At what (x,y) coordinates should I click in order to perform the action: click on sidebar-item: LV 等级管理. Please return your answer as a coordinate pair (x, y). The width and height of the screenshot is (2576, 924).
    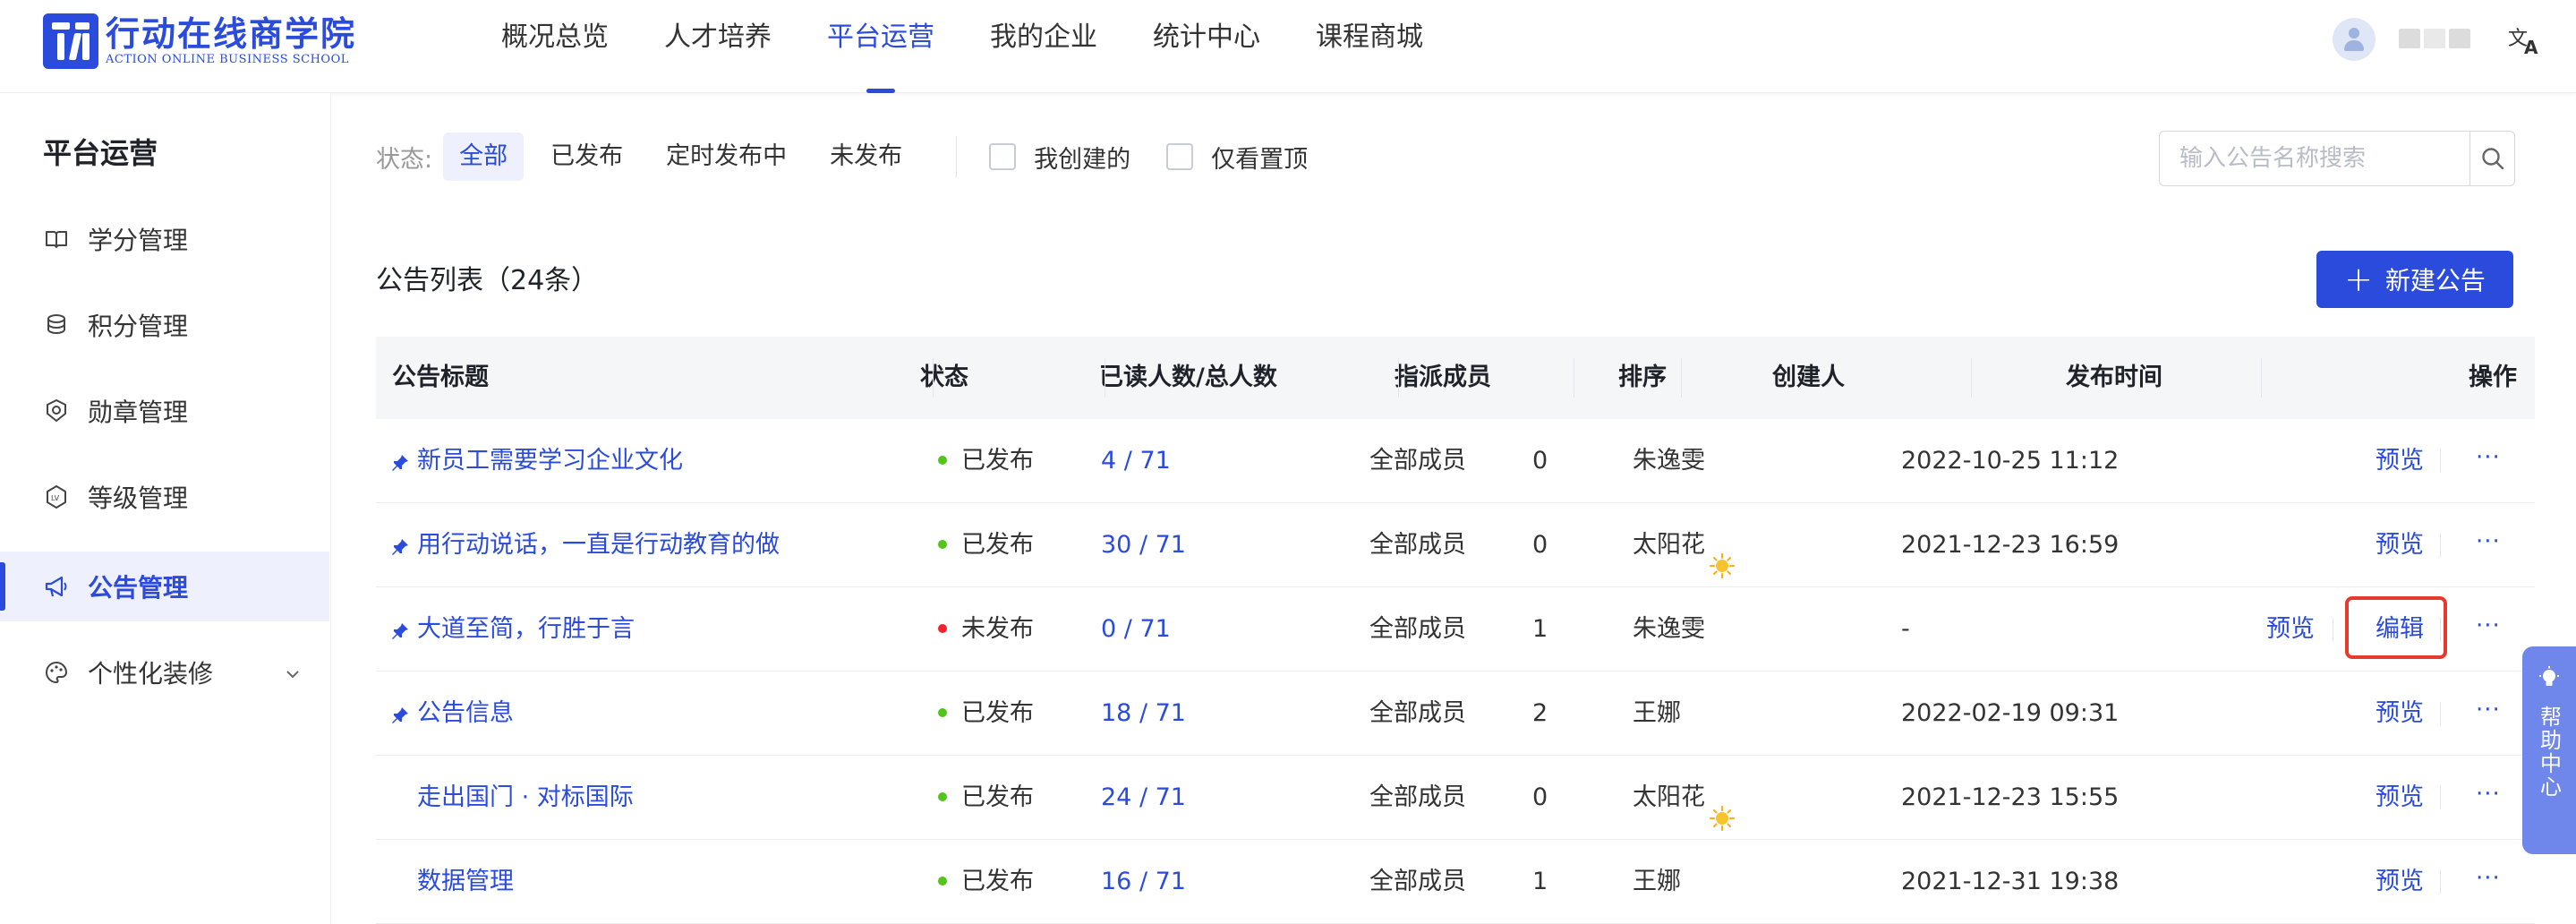
    Looking at the image, I should click on (164, 497).